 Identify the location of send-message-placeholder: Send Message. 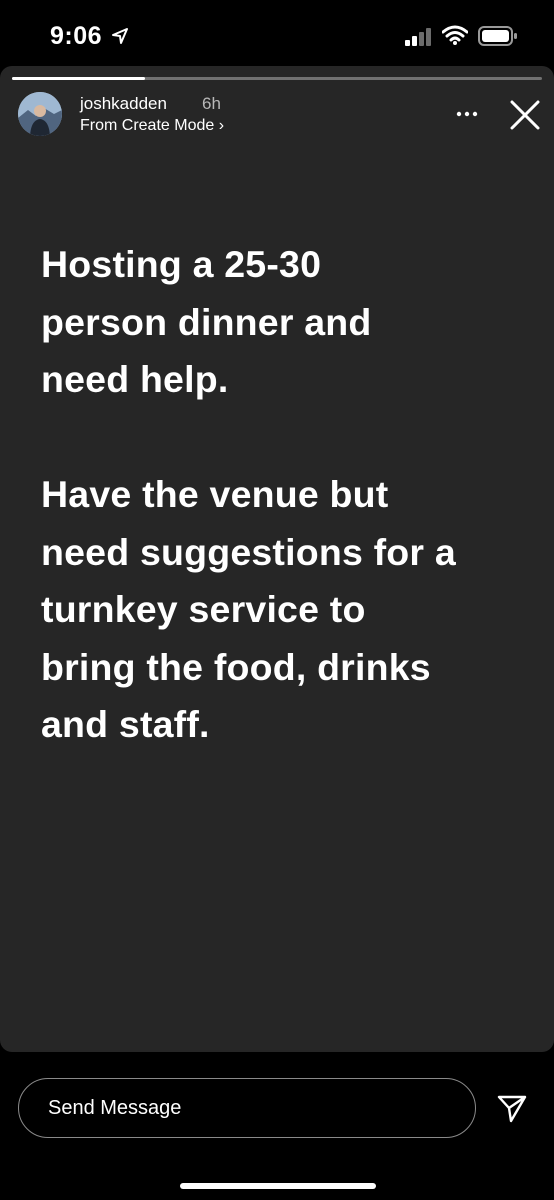
(115, 1108).